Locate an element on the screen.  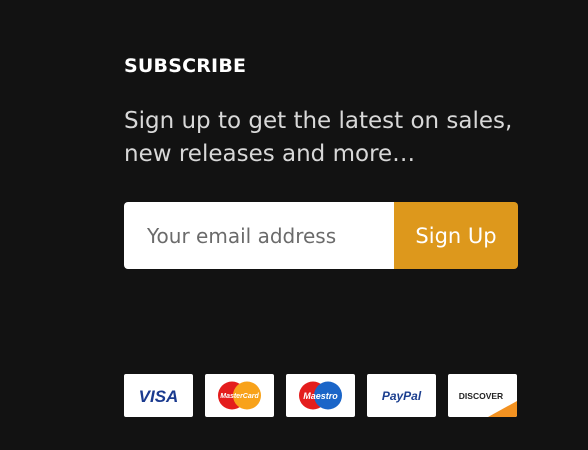
svg-text: PayPal is located at coordinates (402, 396).